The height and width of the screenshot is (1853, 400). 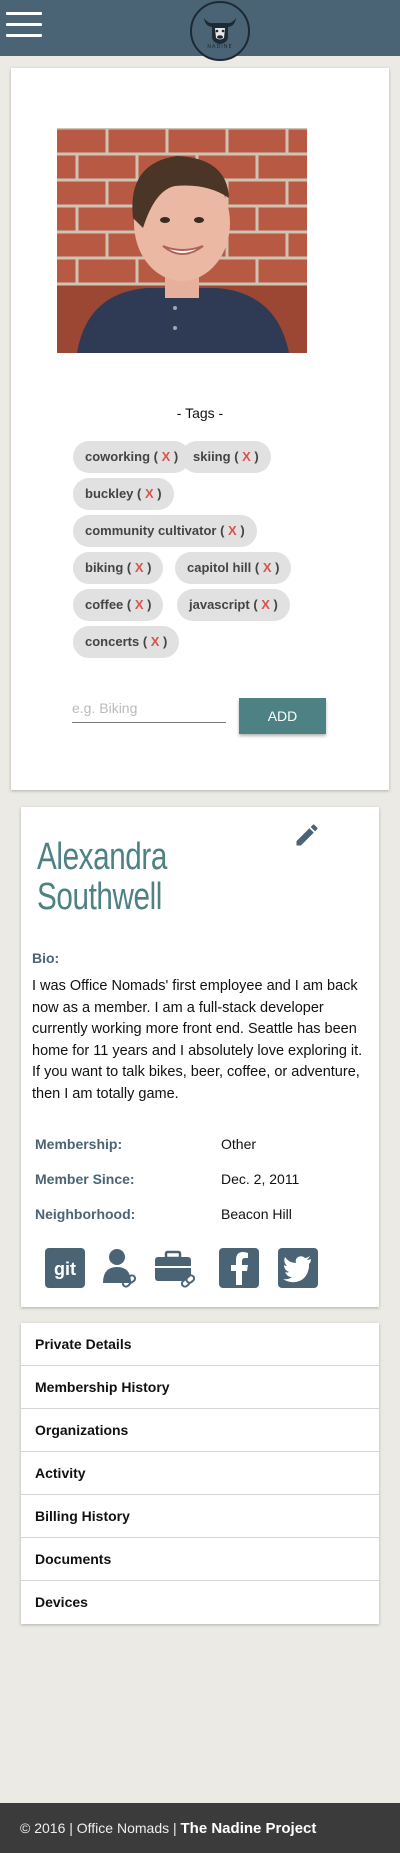 I want to click on menu-item-membership-history: Membership History, so click(x=200, y=1387).